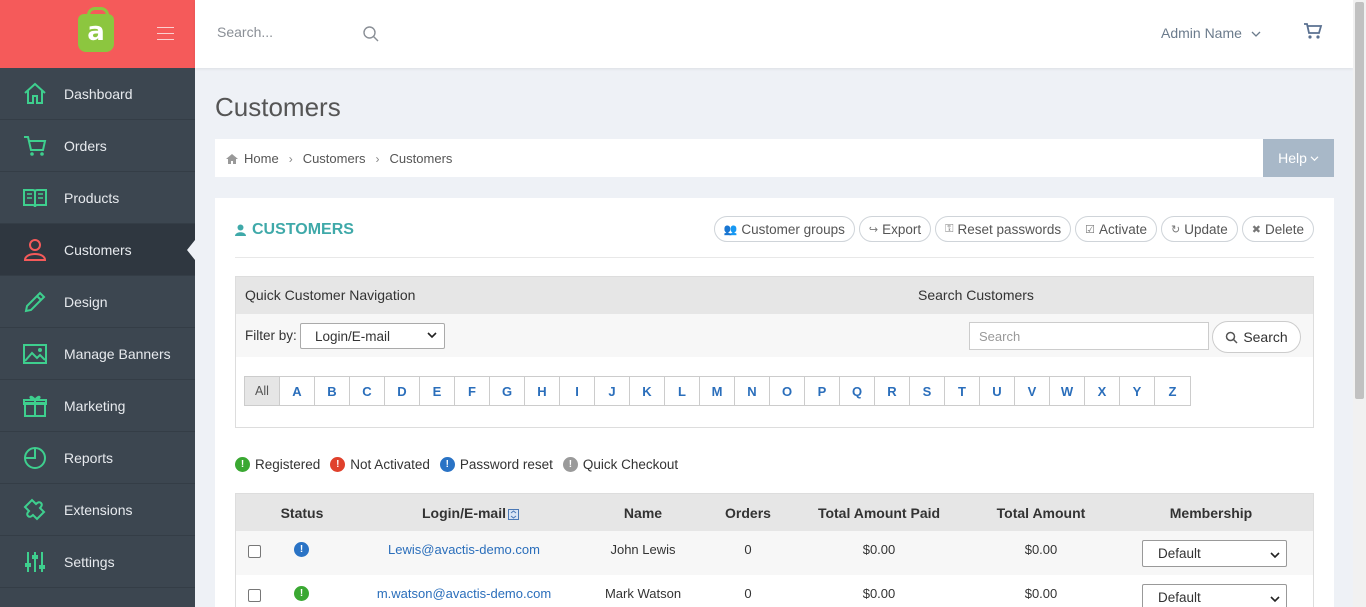 This screenshot has height=607, width=1366. What do you see at coordinates (92, 197) in the screenshot?
I see `sidebar-item-label: Products` at bounding box center [92, 197].